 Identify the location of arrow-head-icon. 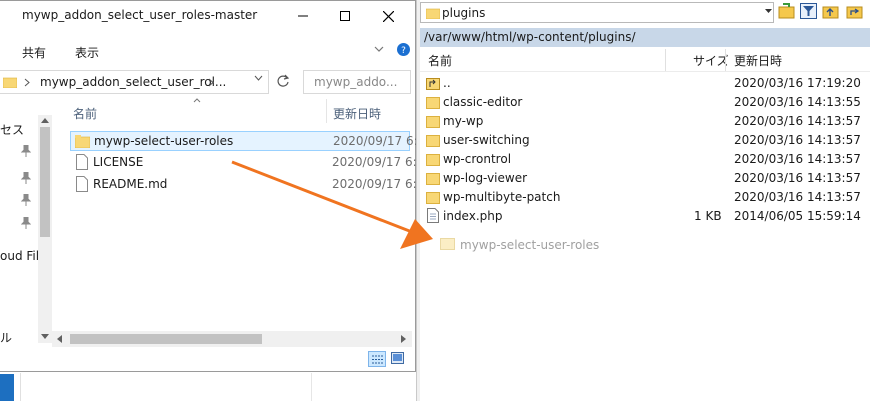
(416, 234).